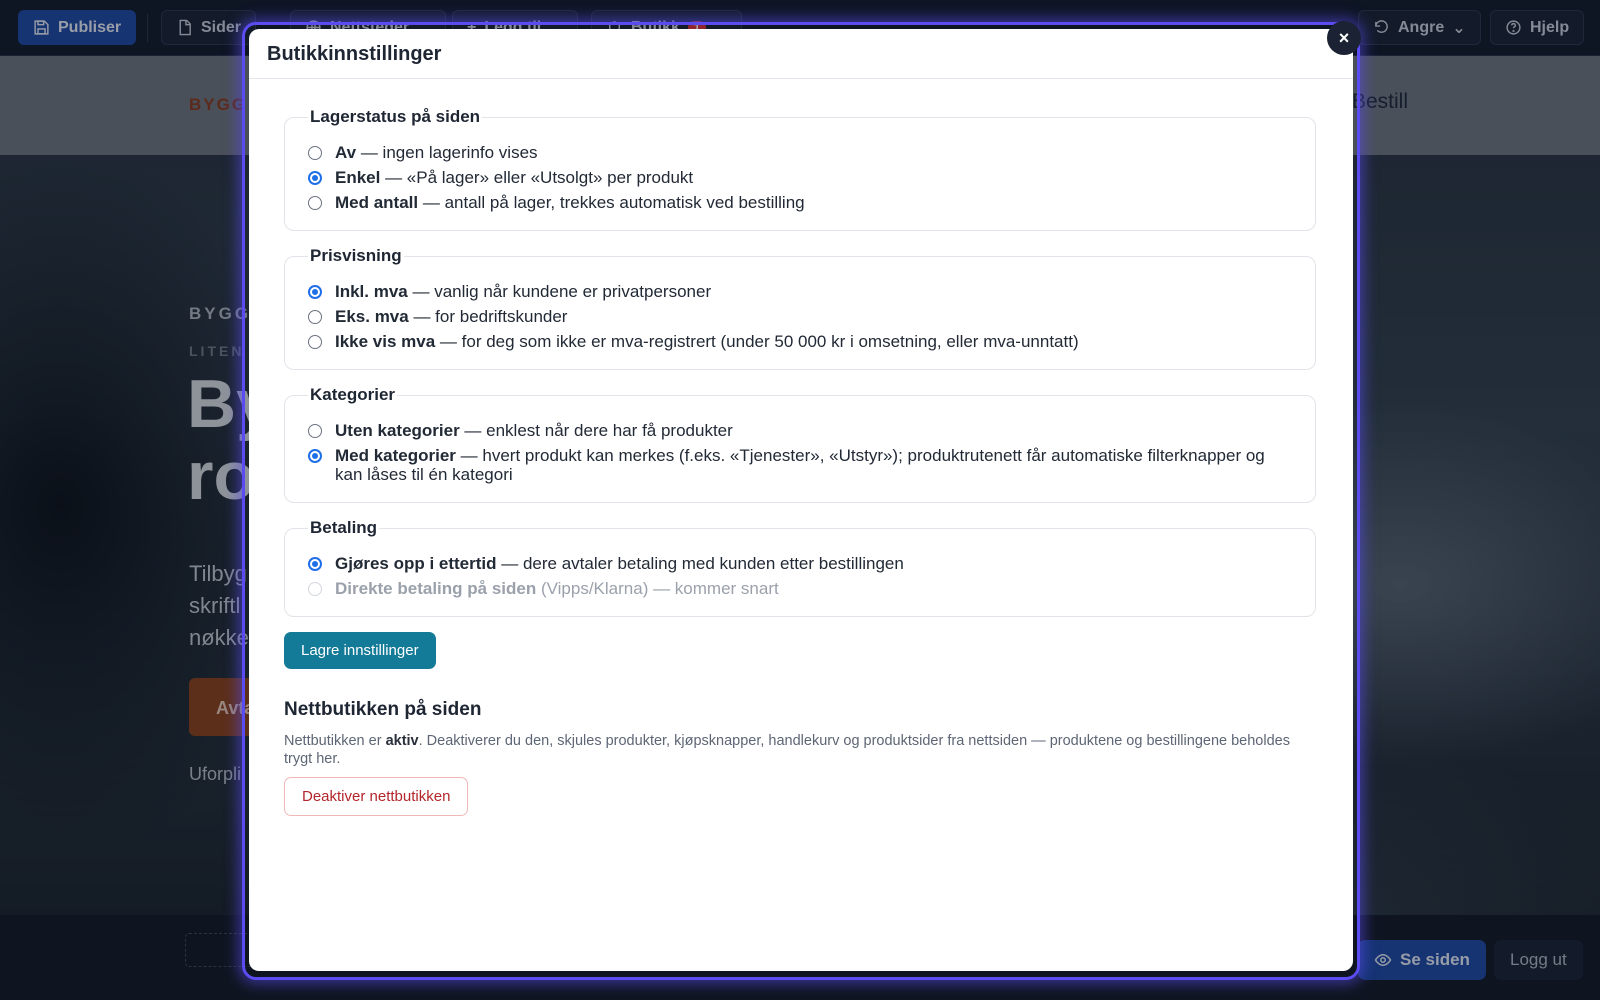 The image size is (1600, 1000). I want to click on option-description: — vanlig når kundene er privatpersoner, so click(559, 291).